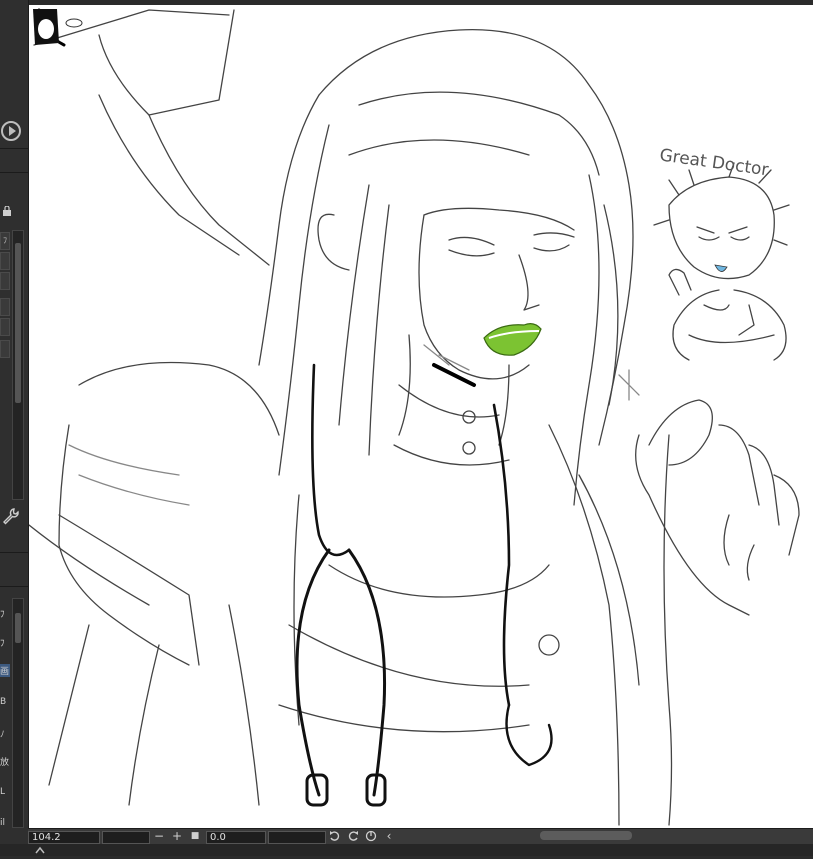 Image resolution: width=813 pixels, height=859 pixels. I want to click on redo-icon, so click(353, 837).